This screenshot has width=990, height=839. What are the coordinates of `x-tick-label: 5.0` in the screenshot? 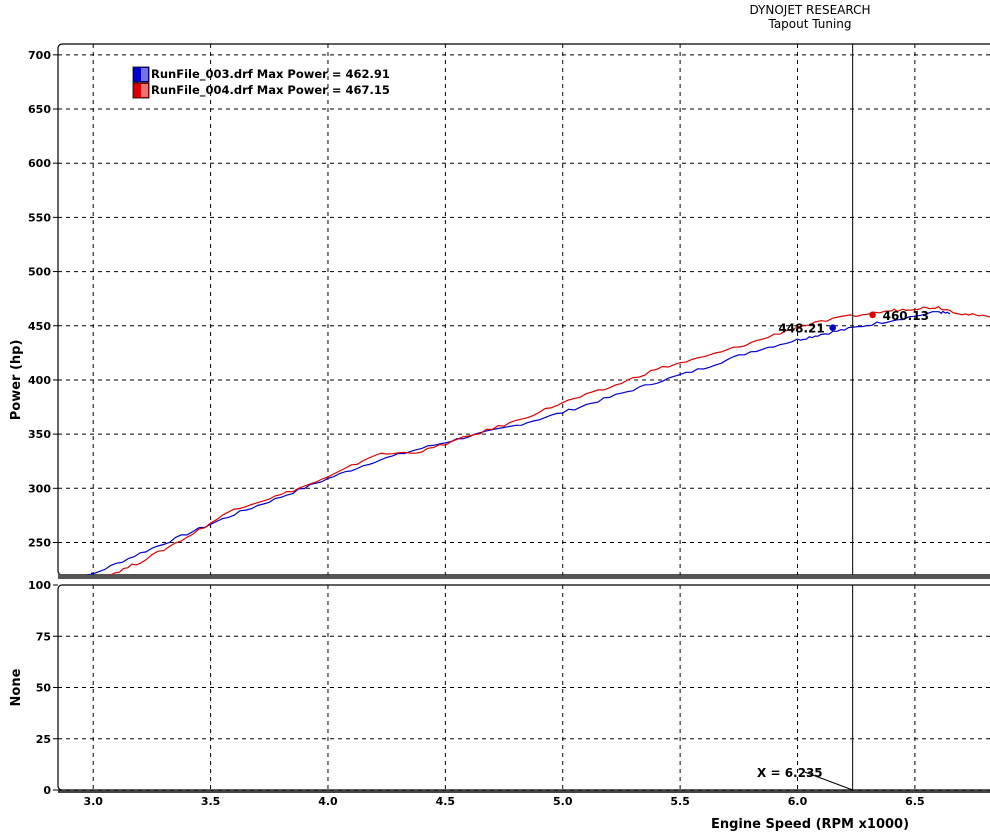 It's located at (563, 801).